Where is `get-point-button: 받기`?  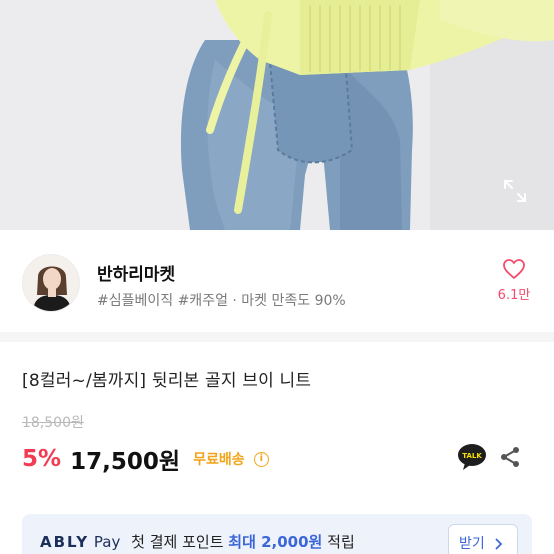 get-point-button: 받기 is located at coordinates (483, 539).